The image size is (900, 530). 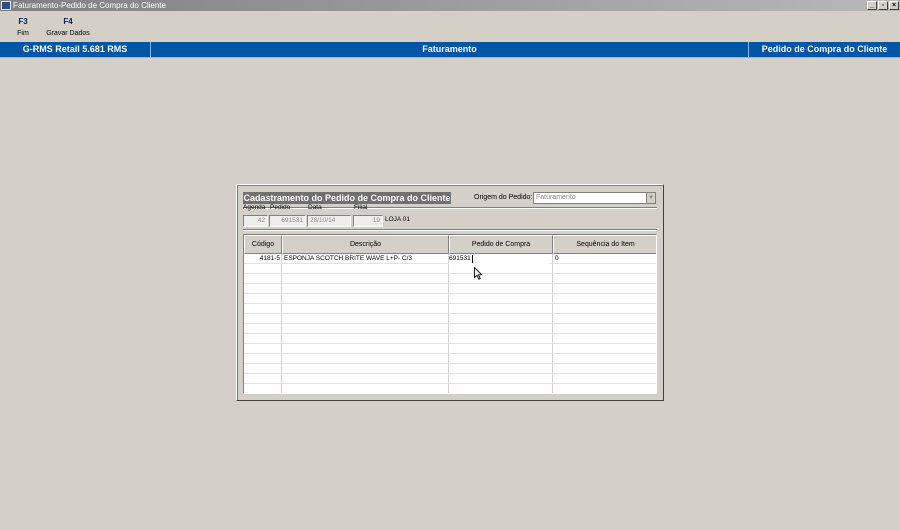 I want to click on data-label: Data, so click(x=315, y=207).